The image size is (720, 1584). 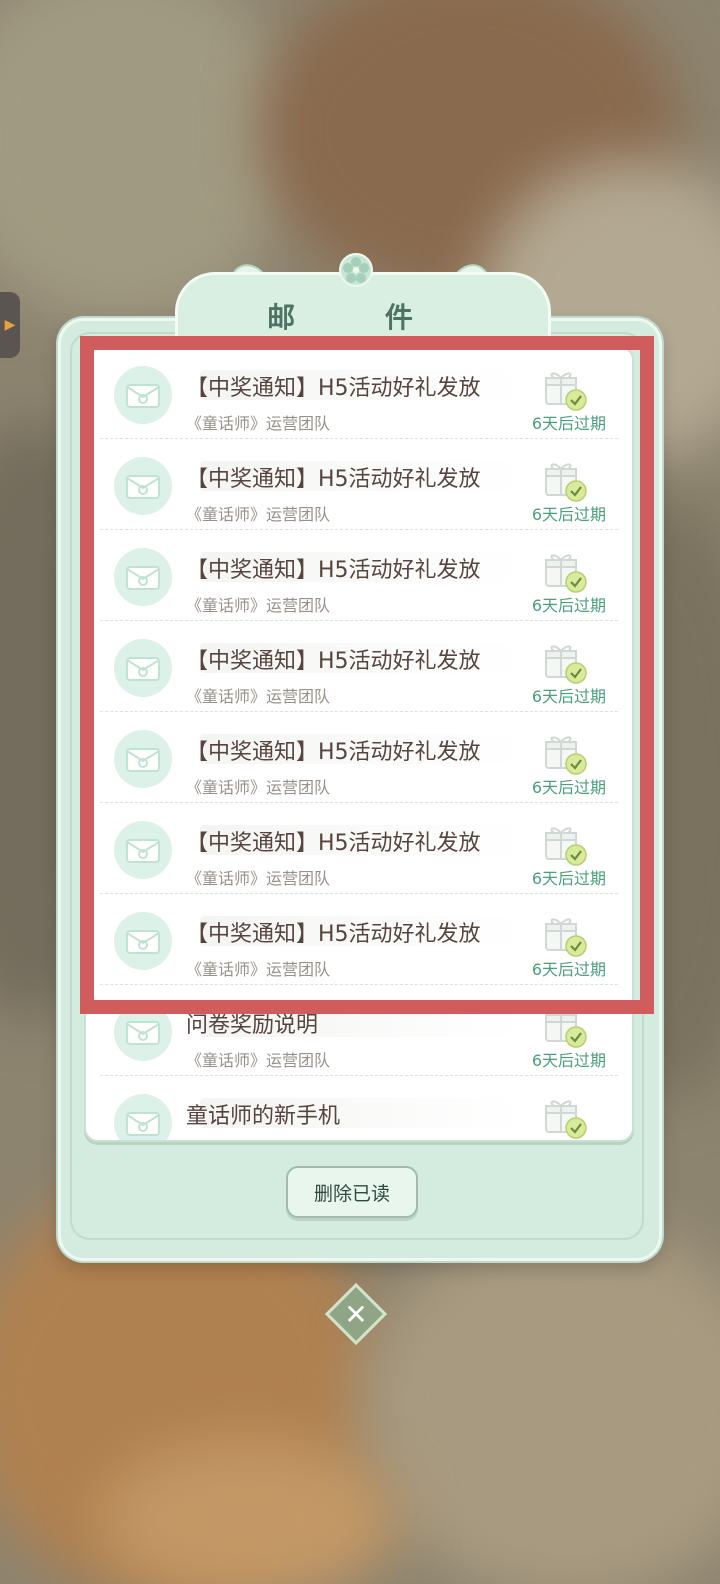 I want to click on side-expand-tab: ▶, so click(x=10, y=325).